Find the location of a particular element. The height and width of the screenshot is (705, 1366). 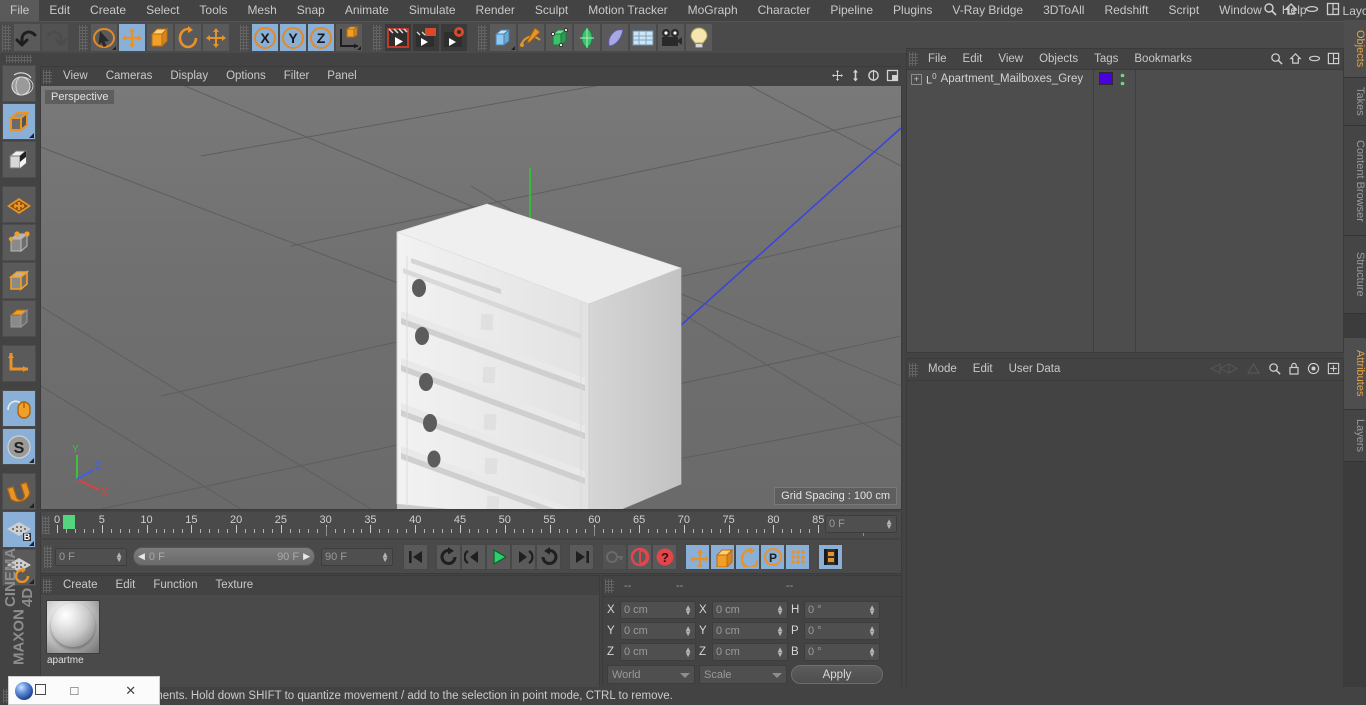

transport-grip is located at coordinates (48, 556).